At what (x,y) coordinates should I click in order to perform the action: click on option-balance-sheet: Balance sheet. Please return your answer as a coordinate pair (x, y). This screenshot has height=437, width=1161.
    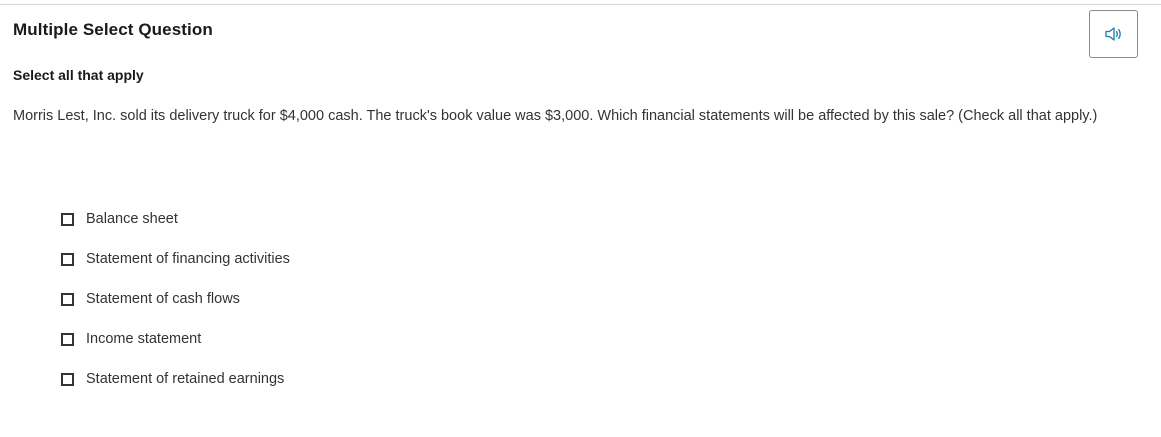
    Looking at the image, I should click on (175, 219).